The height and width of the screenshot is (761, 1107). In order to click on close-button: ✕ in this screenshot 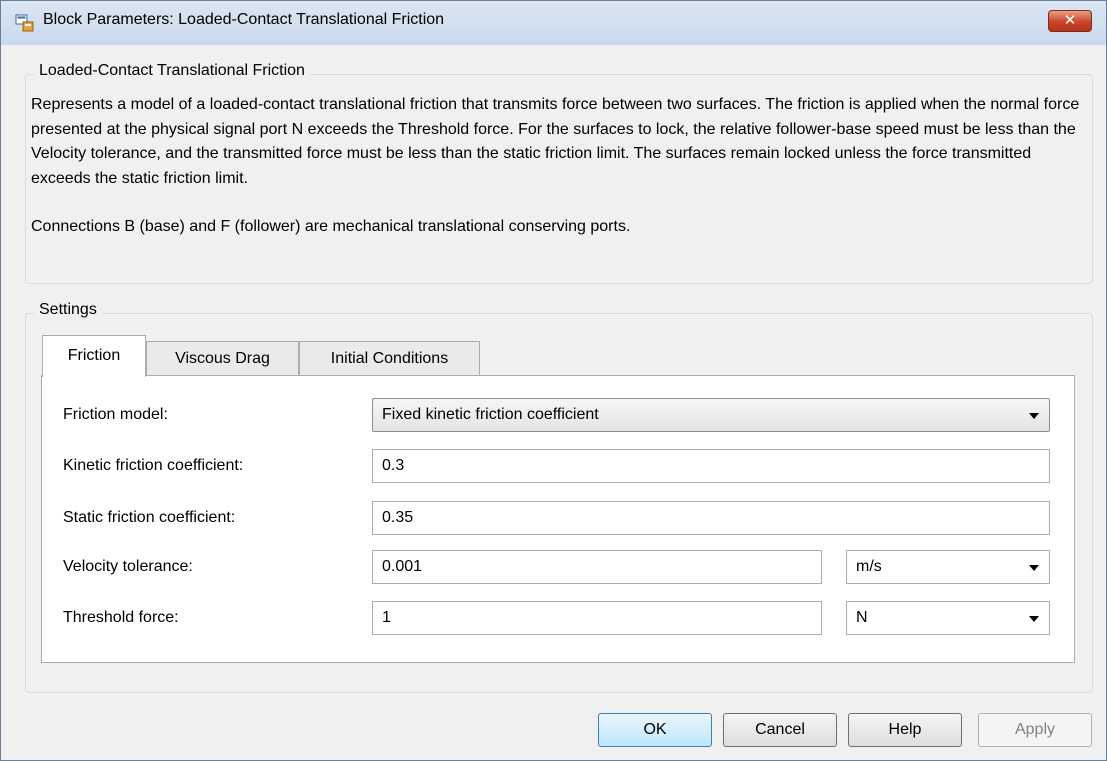, I will do `click(1070, 21)`.